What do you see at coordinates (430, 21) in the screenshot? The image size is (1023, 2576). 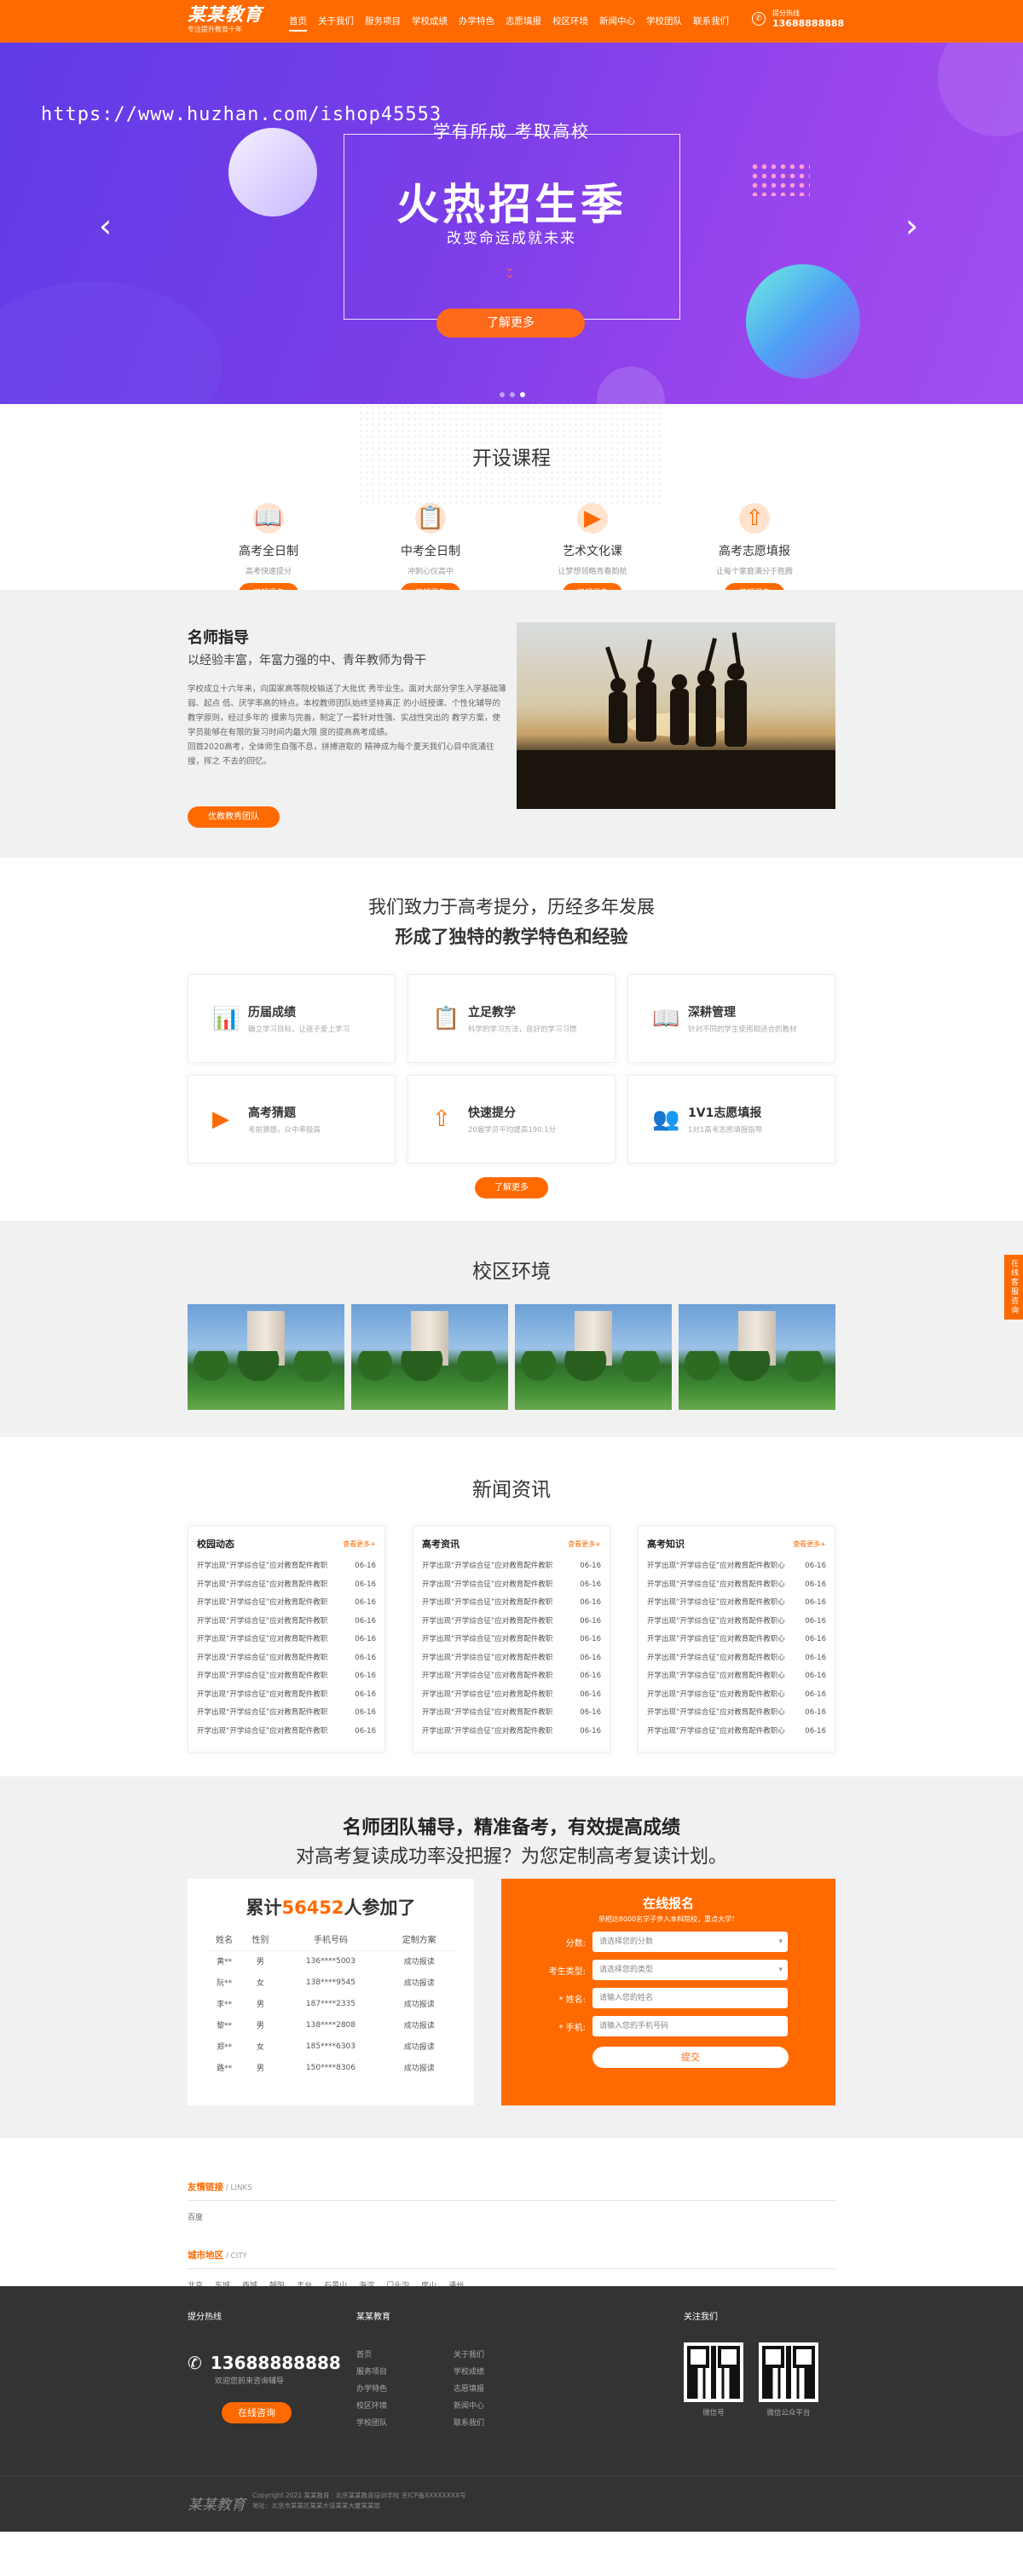 I see `nav-results: 学校成绩` at bounding box center [430, 21].